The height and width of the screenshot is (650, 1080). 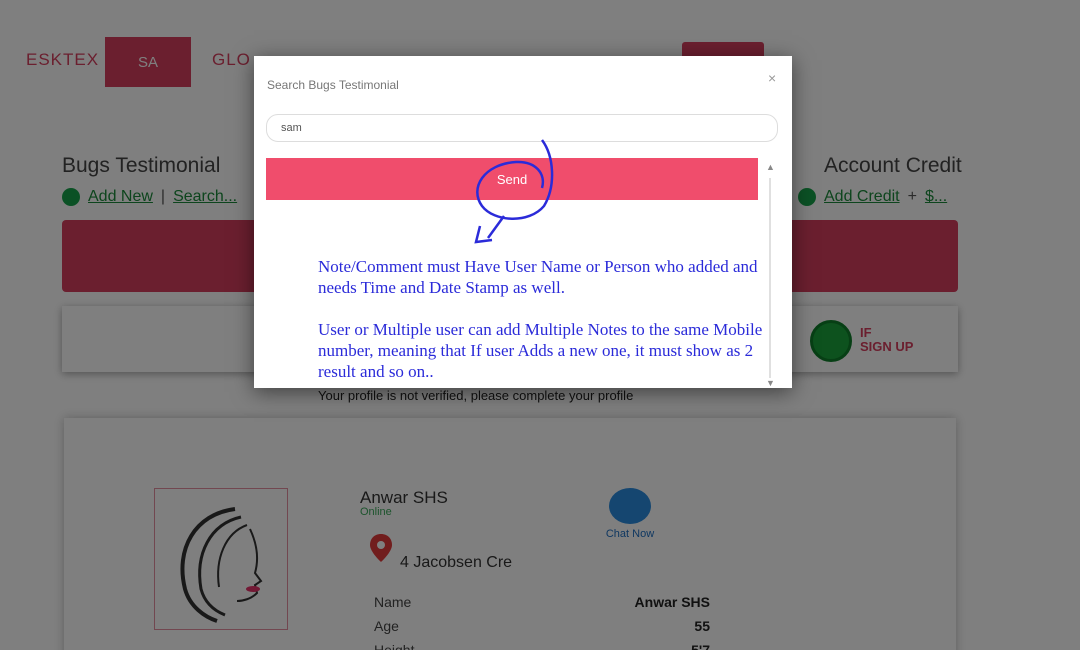 I want to click on search-input, so click(x=522, y=128).